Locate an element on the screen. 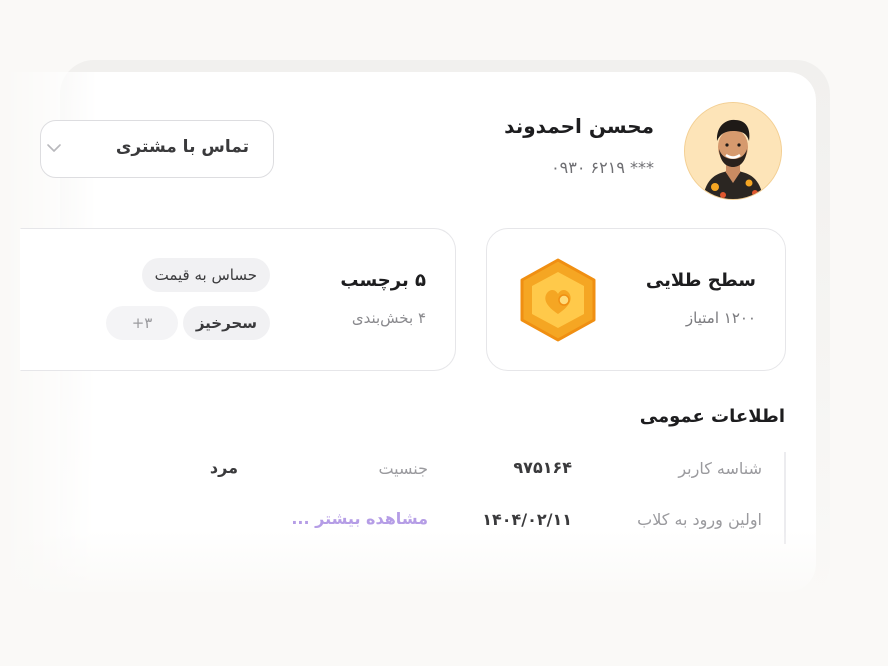 Image resolution: width=888 pixels, height=666 pixels. chevron-down-icon is located at coordinates (54, 148).